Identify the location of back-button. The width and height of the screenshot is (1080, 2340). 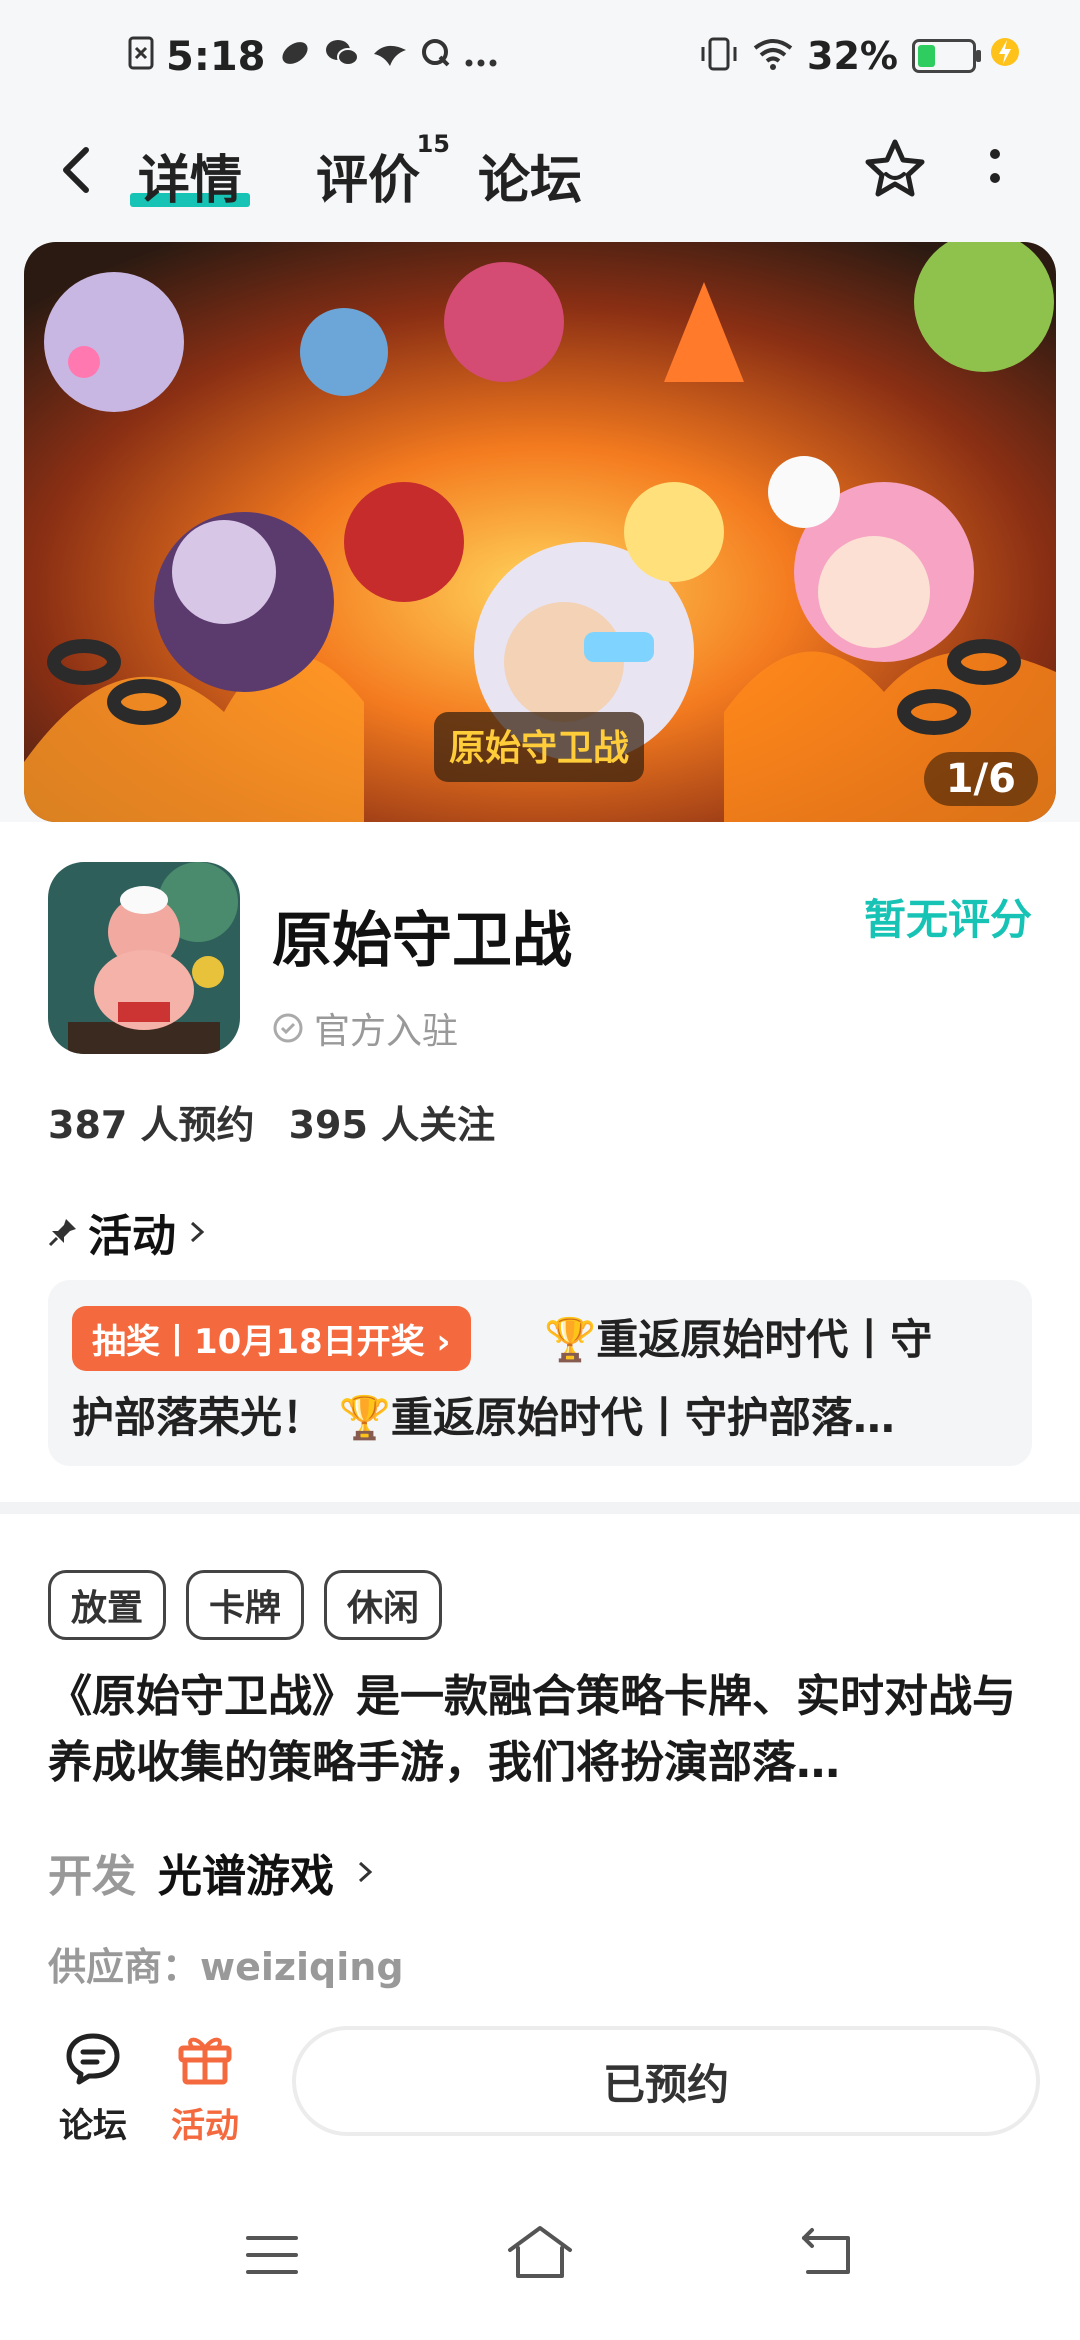
(78, 170).